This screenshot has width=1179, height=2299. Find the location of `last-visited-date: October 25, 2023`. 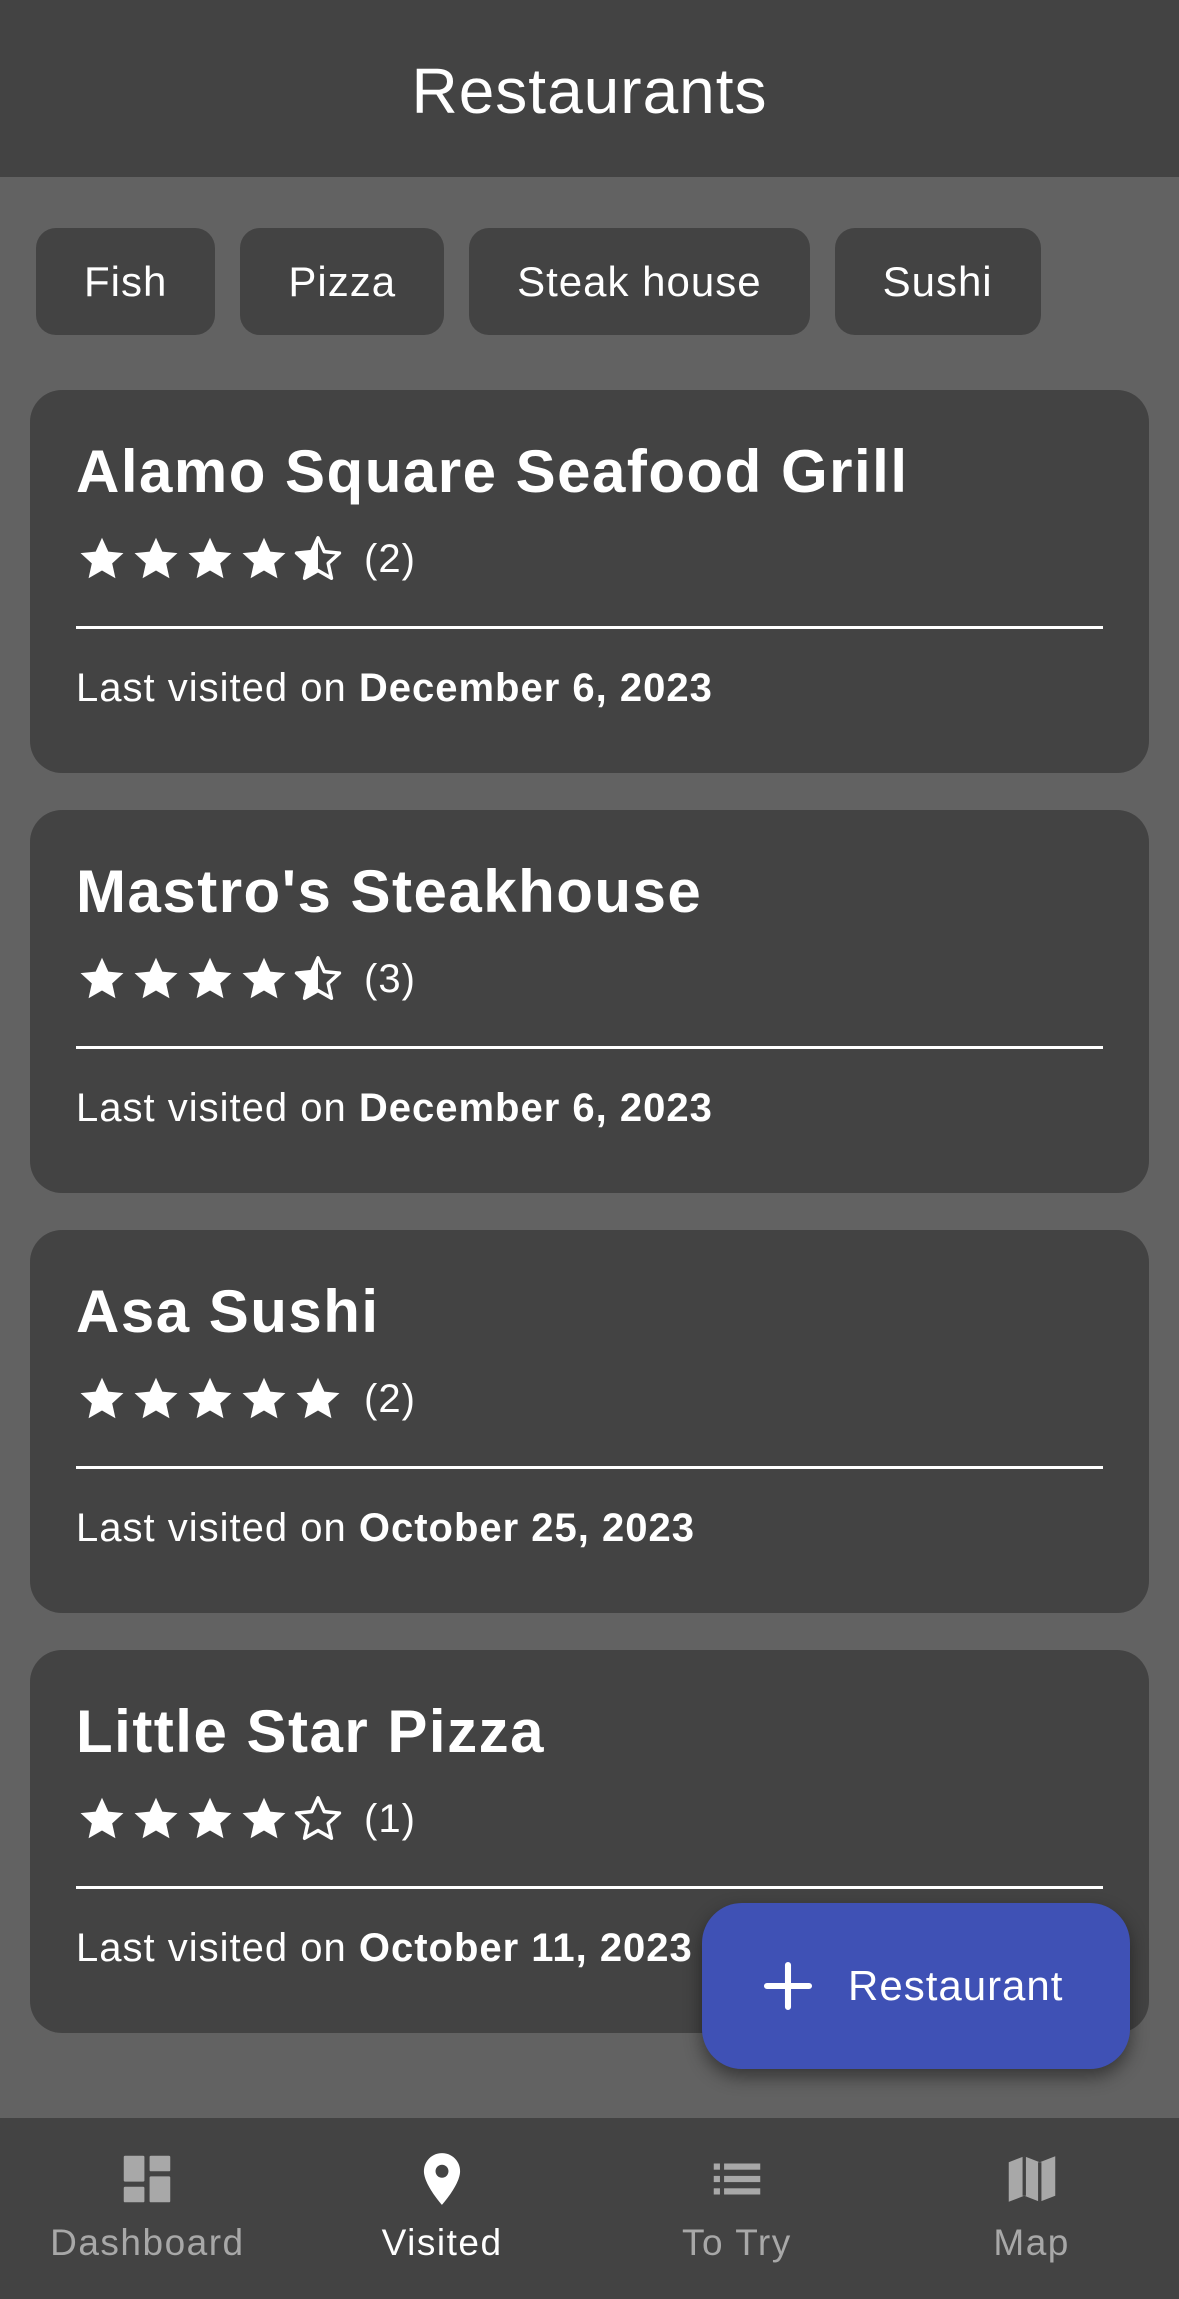

last-visited-date: October 25, 2023 is located at coordinates (527, 1528).